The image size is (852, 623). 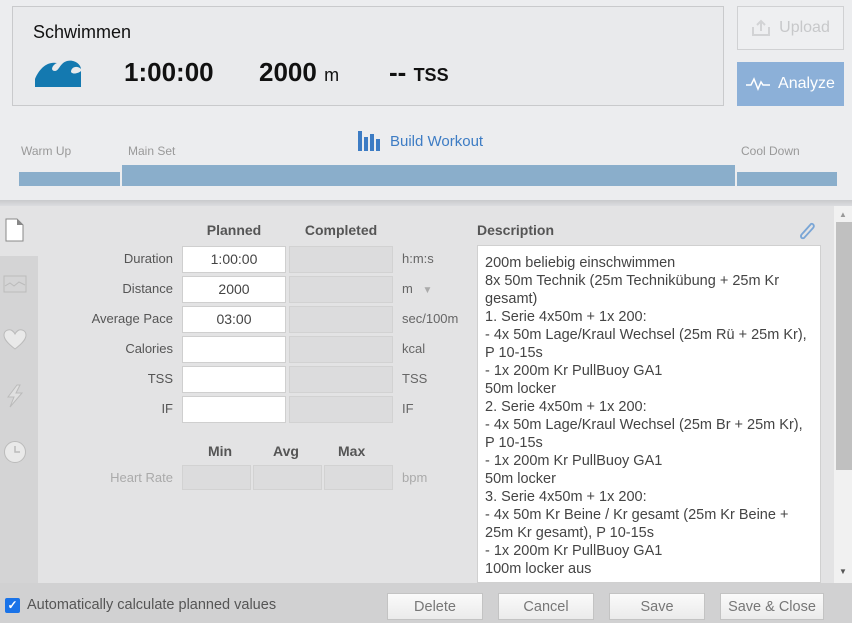 What do you see at coordinates (758, 84) in the screenshot?
I see `pulse-icon` at bounding box center [758, 84].